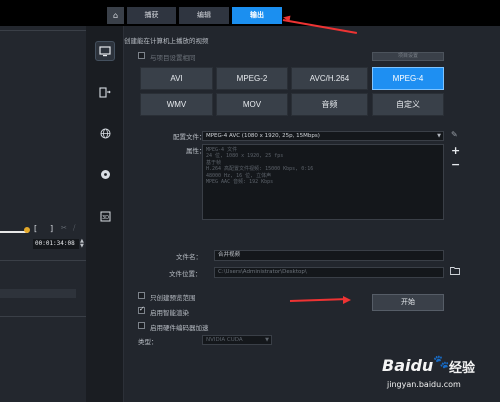  I want to click on preview-range-label: 只创建预览范围, so click(173, 298).